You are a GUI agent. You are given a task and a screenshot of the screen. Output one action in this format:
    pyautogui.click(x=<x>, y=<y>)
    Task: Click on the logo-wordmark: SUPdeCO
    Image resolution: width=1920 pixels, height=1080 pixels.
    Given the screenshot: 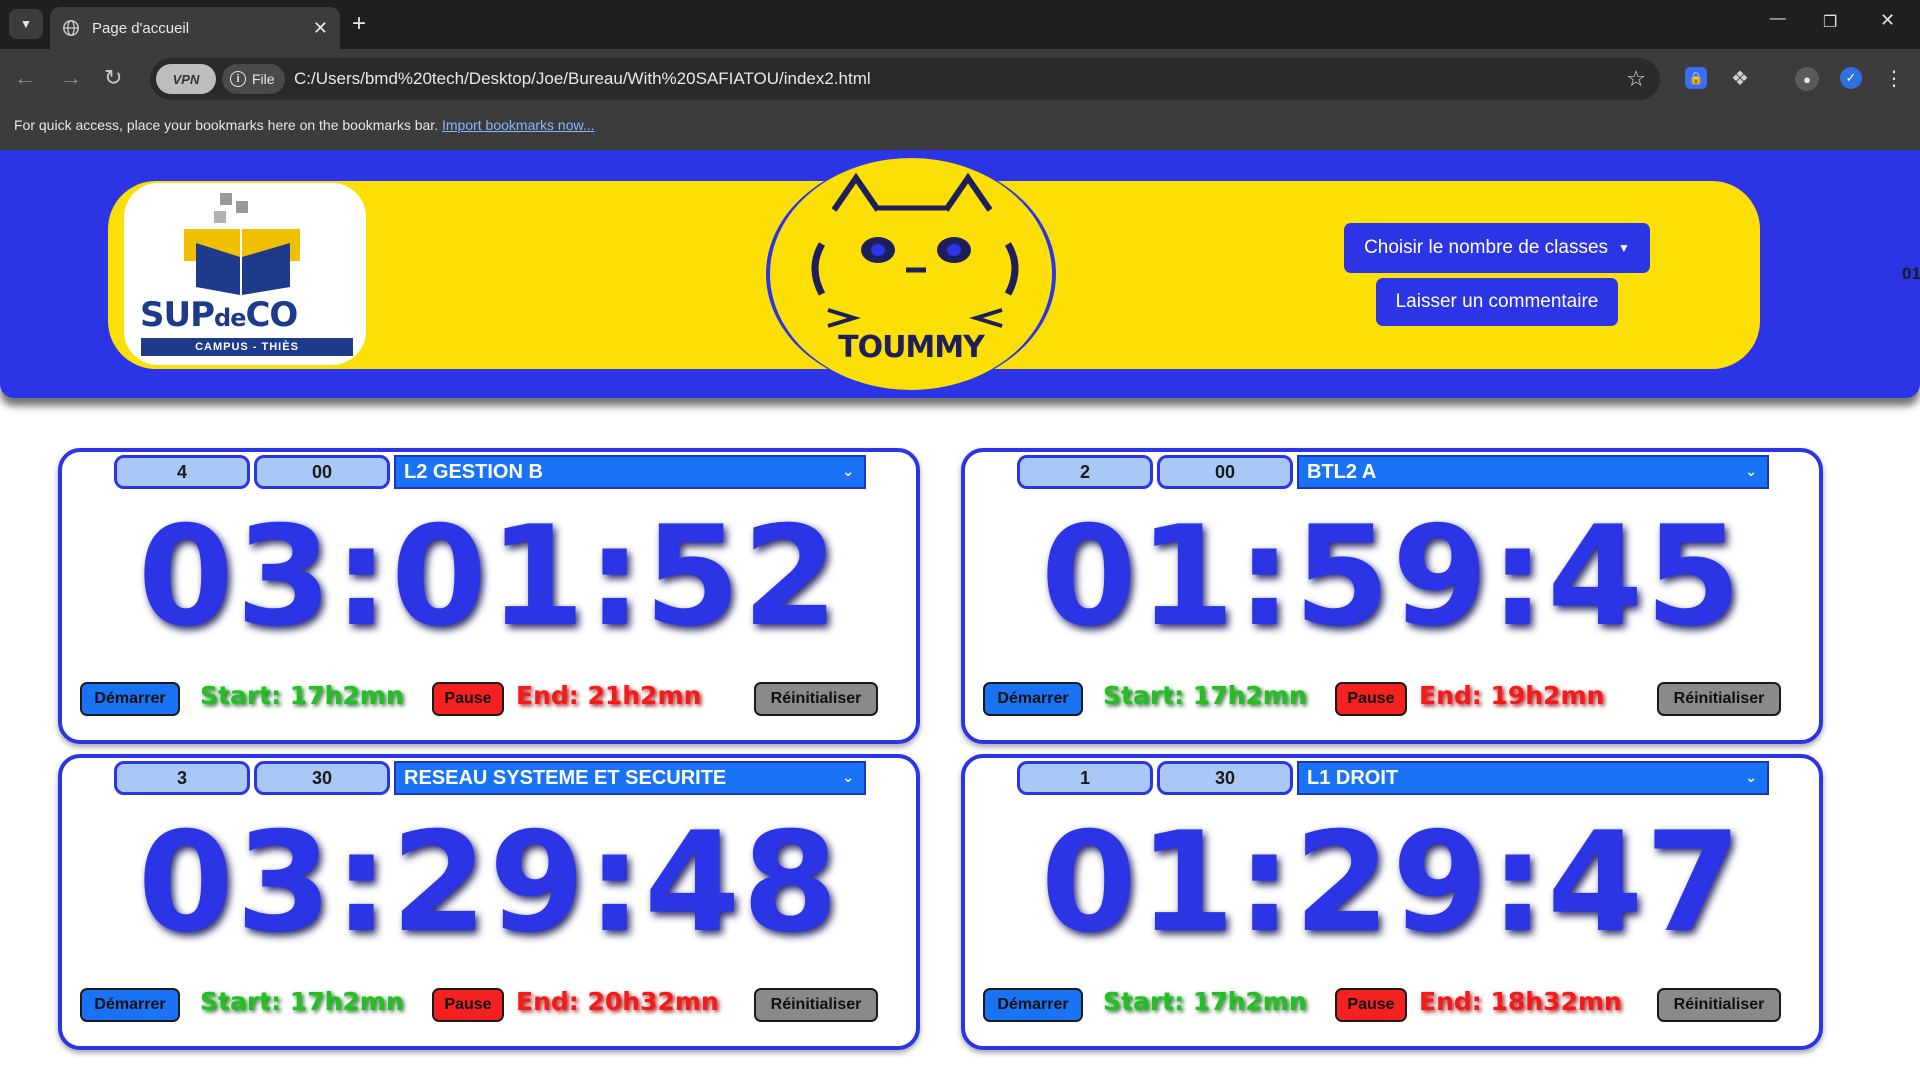 What is the action you would take?
    pyautogui.click(x=219, y=315)
    